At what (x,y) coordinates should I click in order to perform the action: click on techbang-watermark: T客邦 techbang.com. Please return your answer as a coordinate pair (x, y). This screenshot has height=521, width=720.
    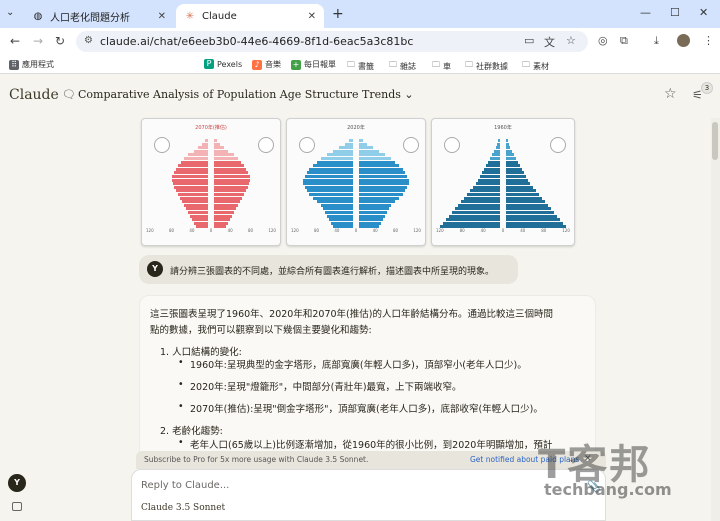
    Looking at the image, I should click on (623, 468).